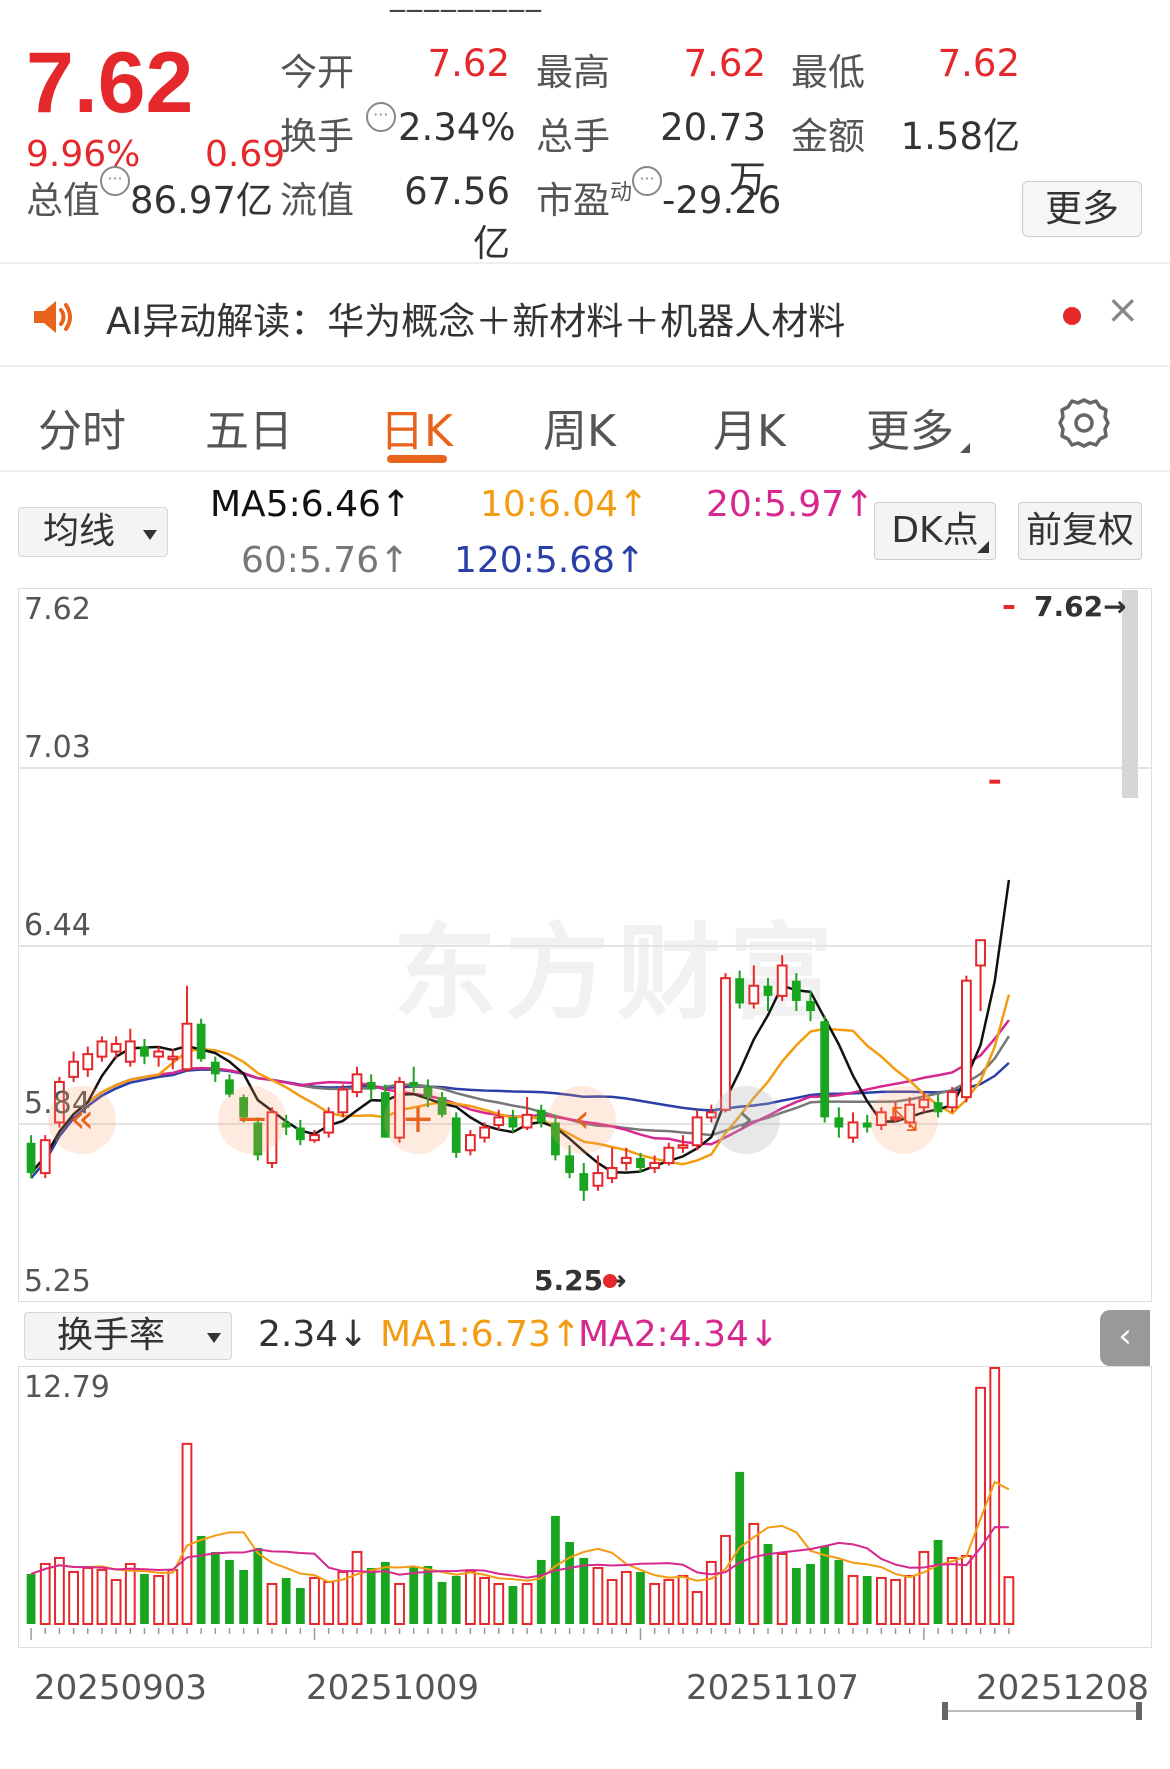 This screenshot has width=1170, height=1769. Describe the element at coordinates (418, 1120) in the screenshot. I see `zoom-in-button: +` at that location.